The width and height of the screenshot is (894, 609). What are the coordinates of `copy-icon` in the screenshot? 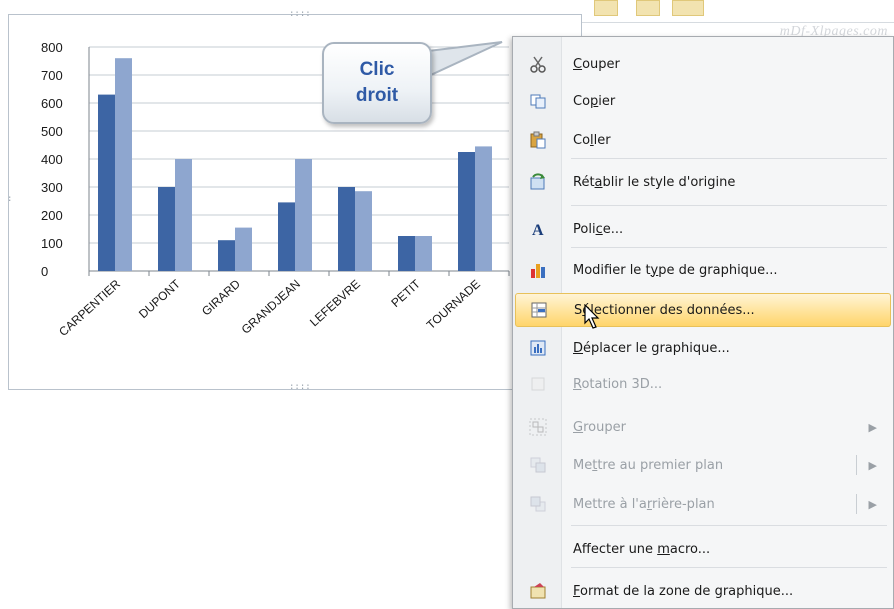 It's located at (538, 101).